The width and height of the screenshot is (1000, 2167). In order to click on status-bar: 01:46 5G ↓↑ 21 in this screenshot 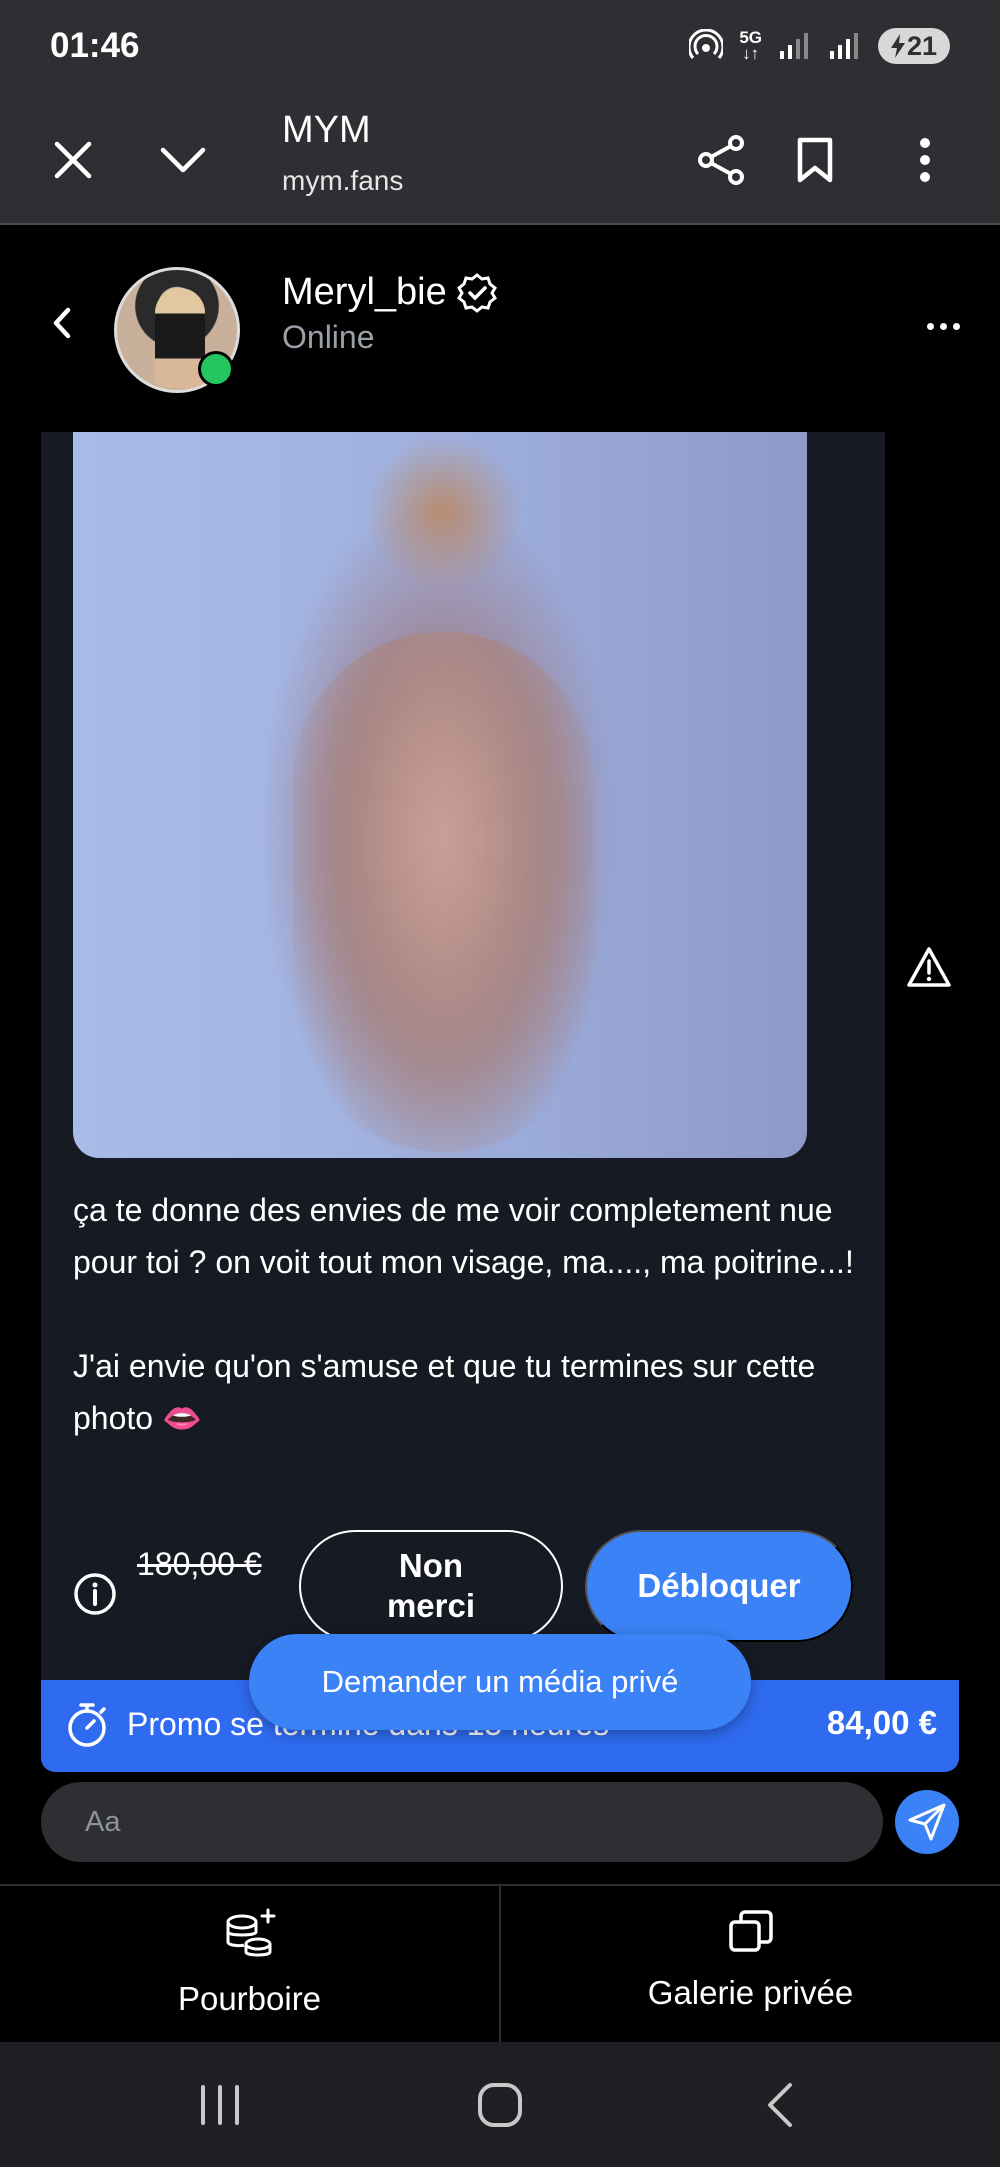, I will do `click(500, 47)`.